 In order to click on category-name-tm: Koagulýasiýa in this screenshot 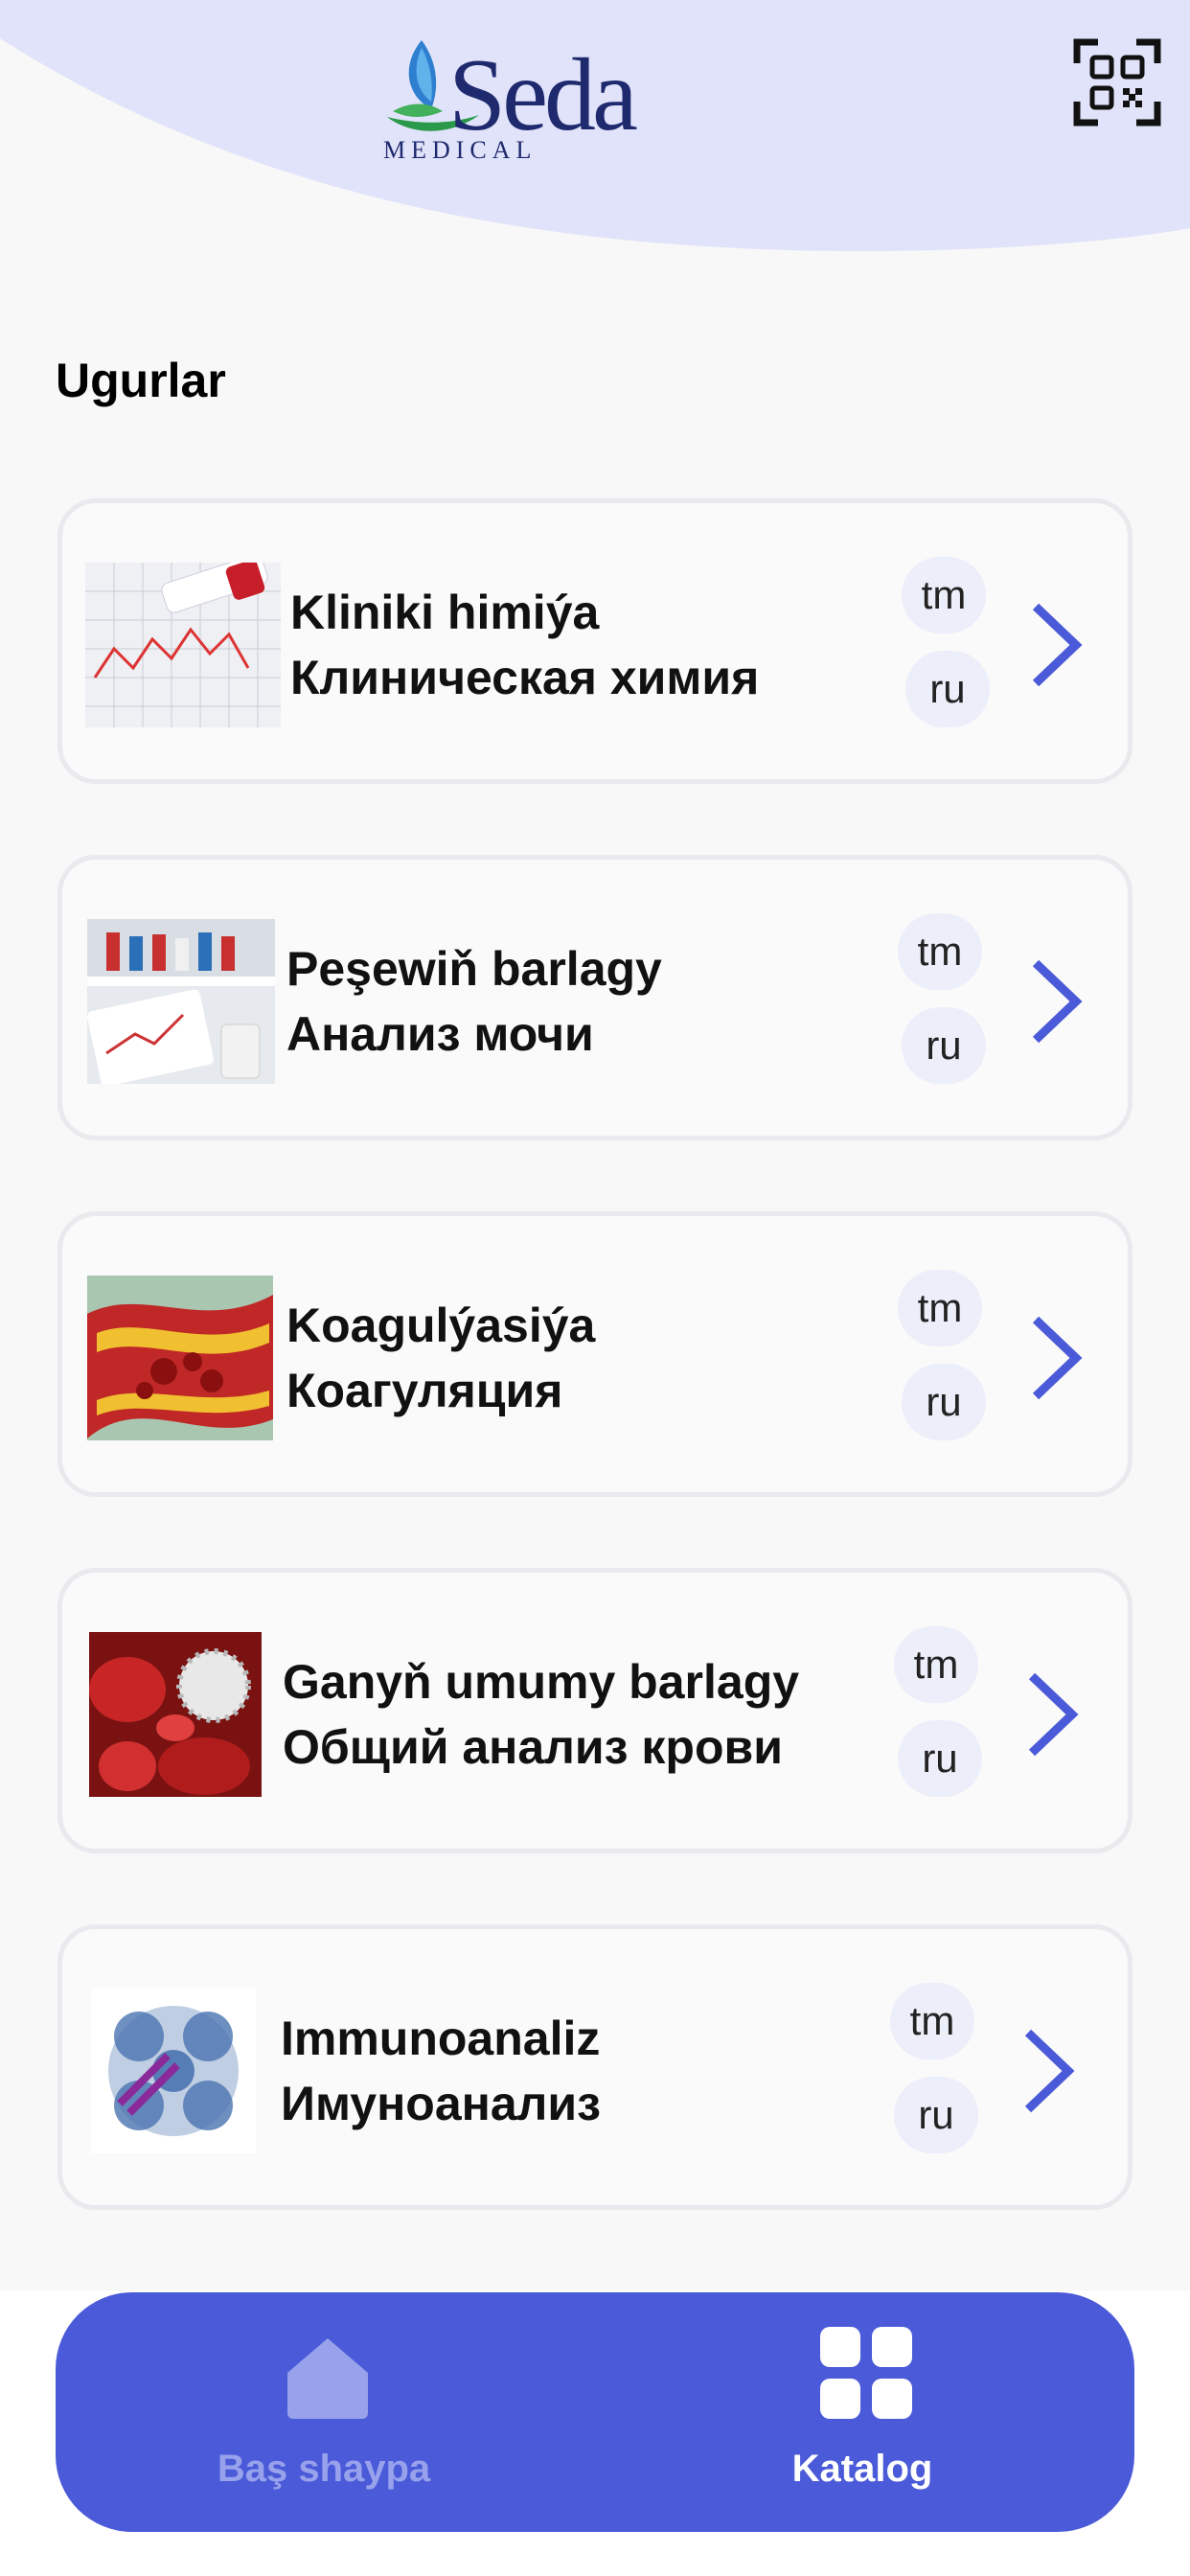, I will do `click(441, 1325)`.